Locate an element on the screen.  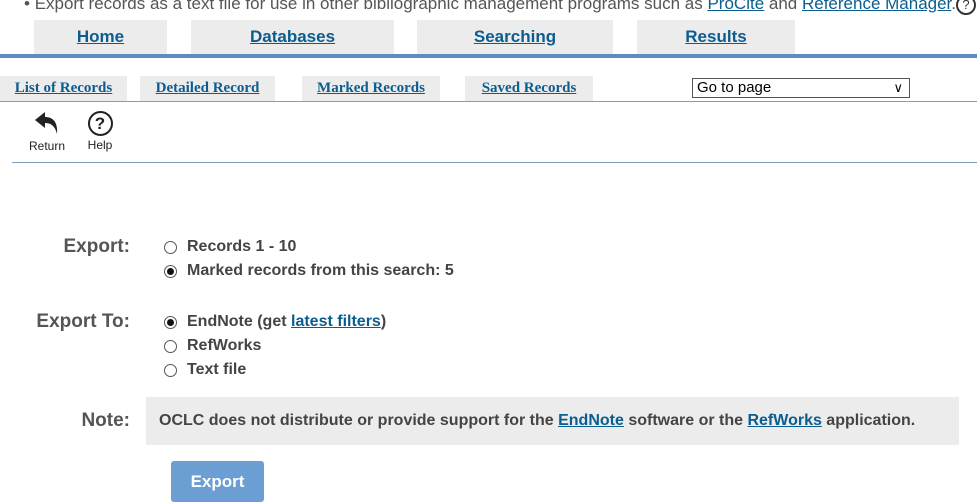
subtab-detailed-record: Detailed Record is located at coordinates (207, 88).